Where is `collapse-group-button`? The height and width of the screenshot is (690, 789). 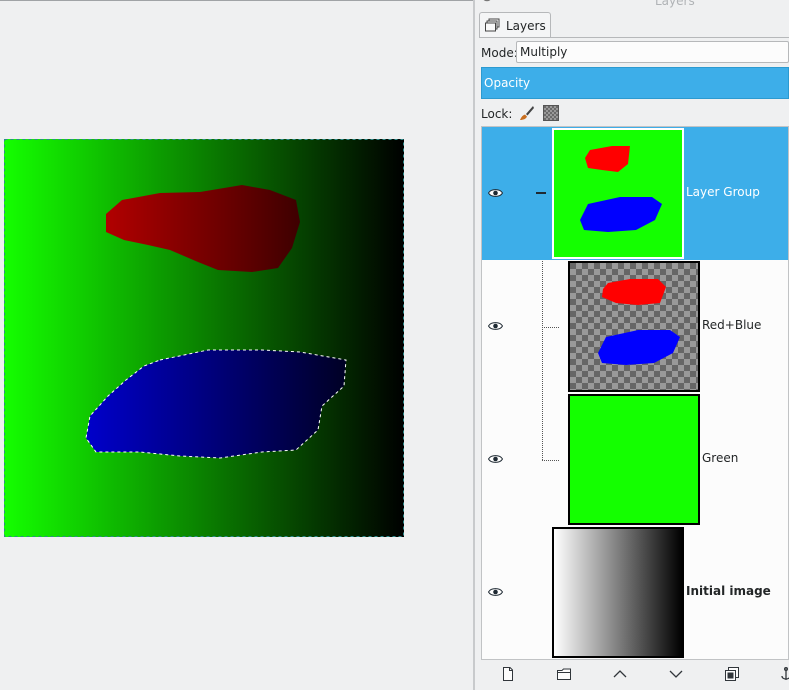
collapse-group-button is located at coordinates (541, 193).